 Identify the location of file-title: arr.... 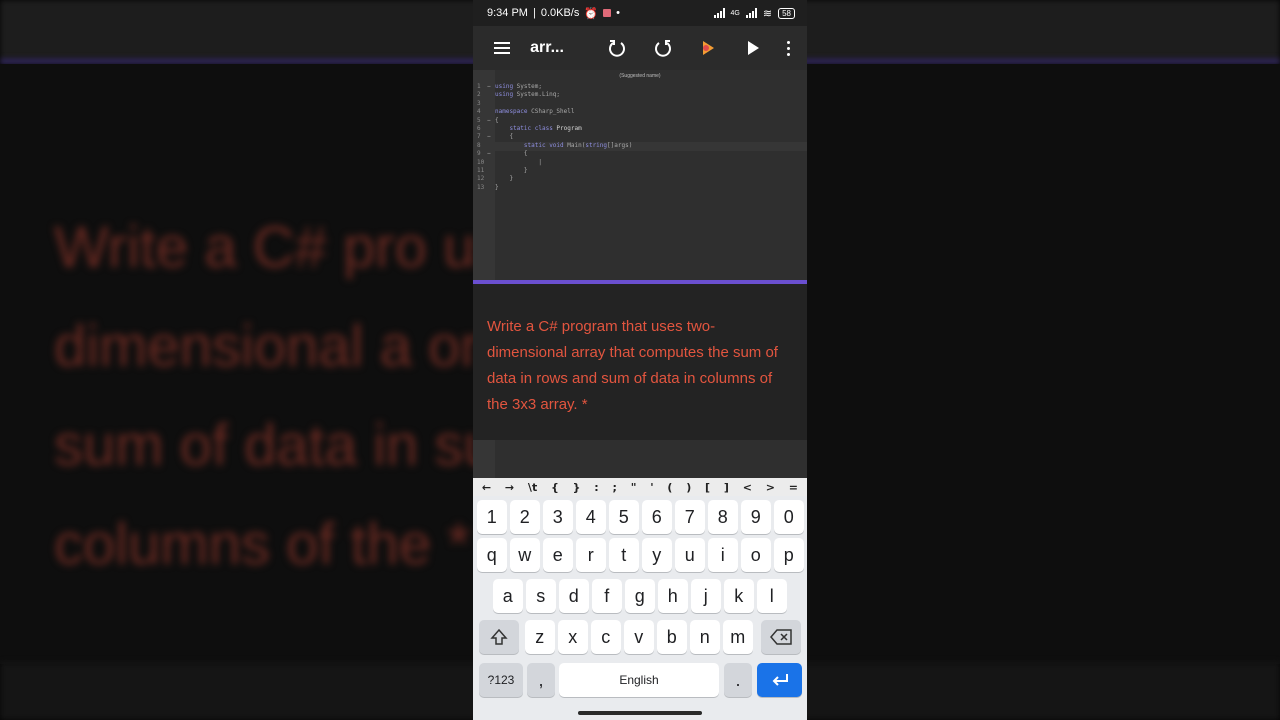
(559, 48).